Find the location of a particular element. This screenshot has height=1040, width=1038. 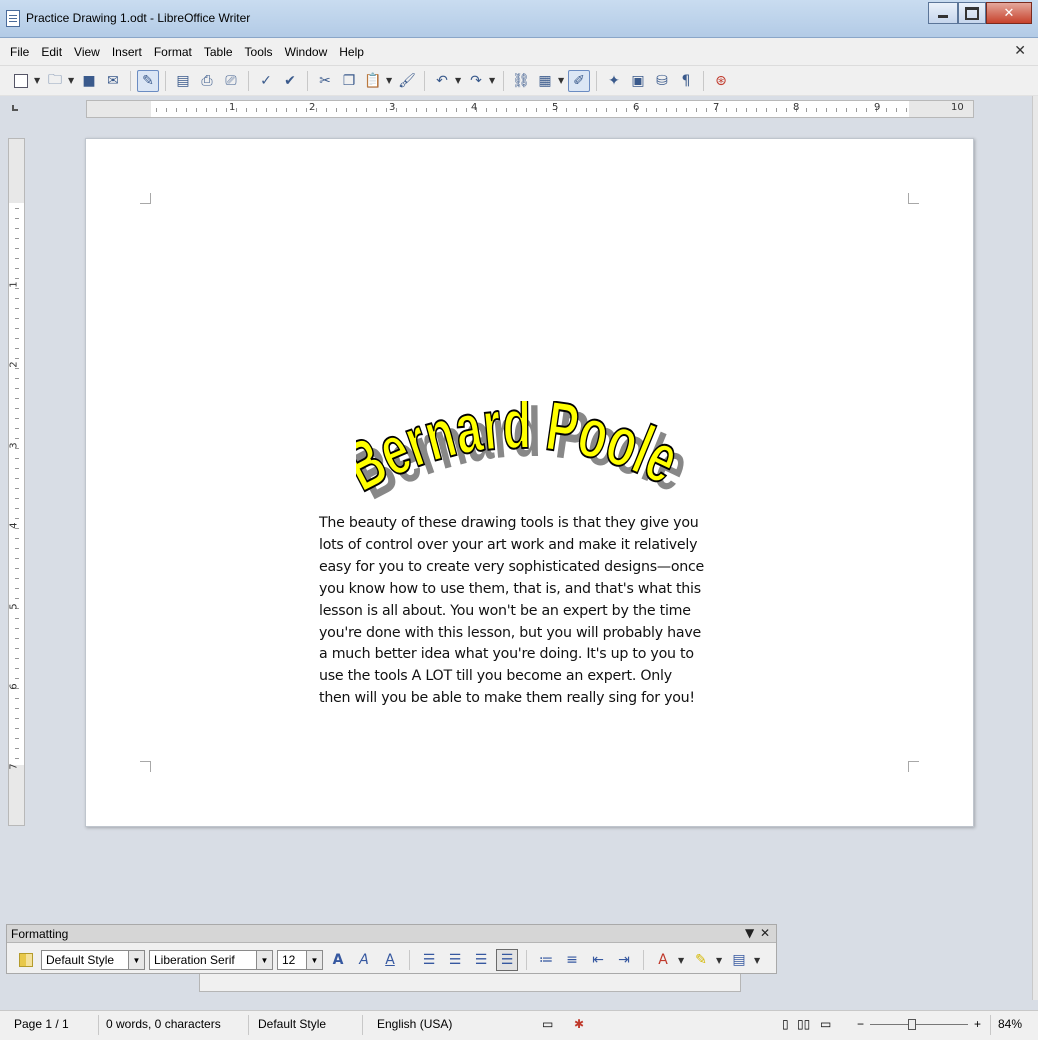

zoom-out-icon: − is located at coordinates (860, 1024).